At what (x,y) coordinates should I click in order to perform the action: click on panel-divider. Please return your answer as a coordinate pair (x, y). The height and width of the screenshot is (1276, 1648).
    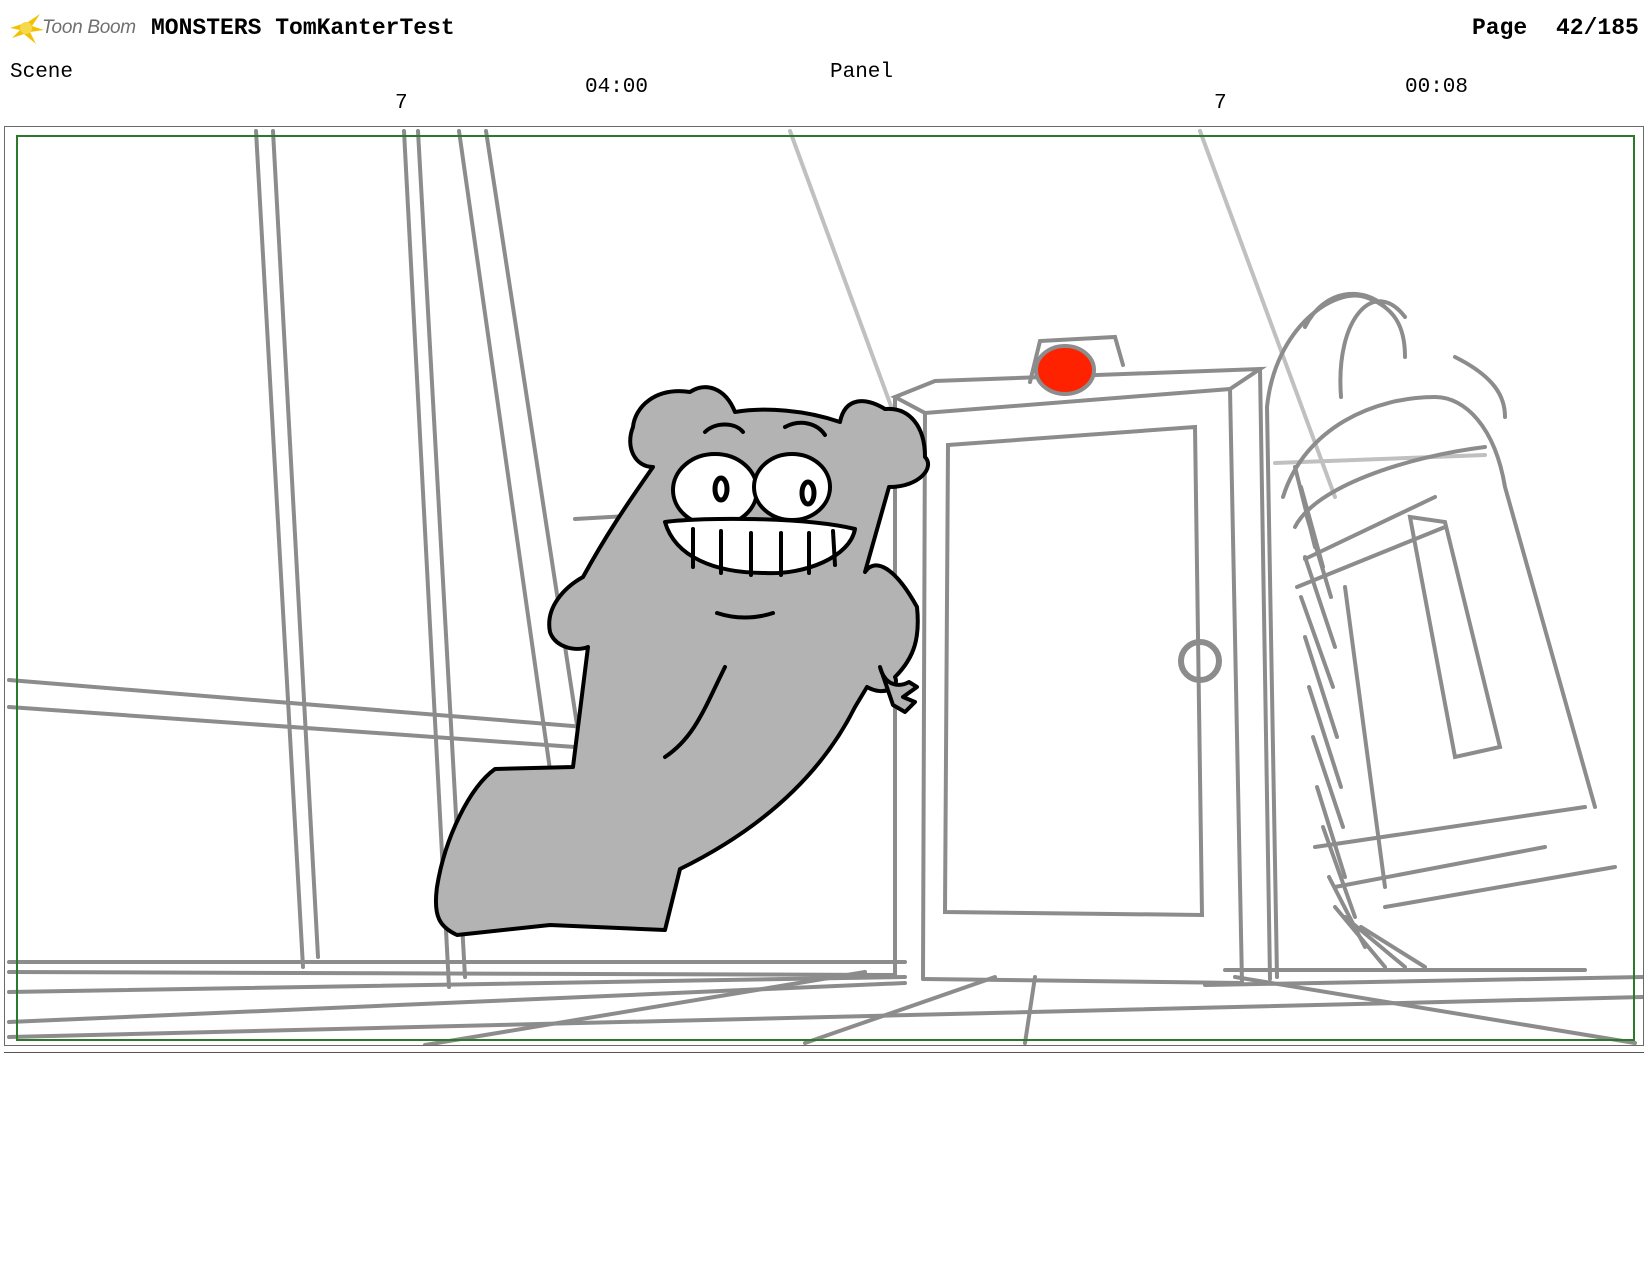
    Looking at the image, I should click on (824, 1052).